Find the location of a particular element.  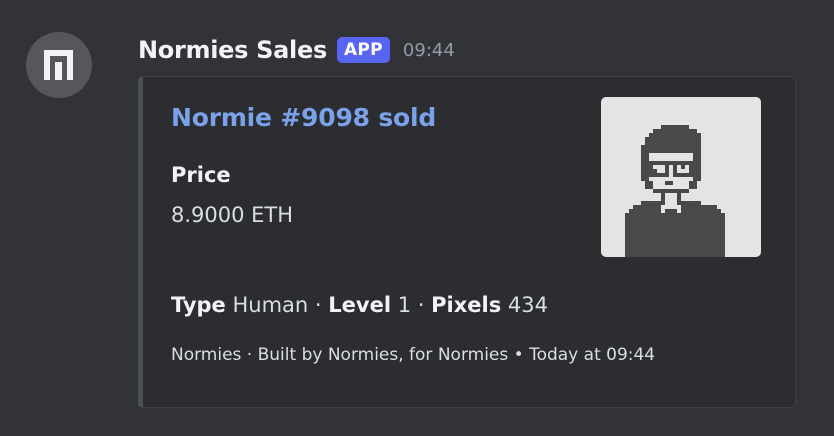

normies-logo-icon is located at coordinates (58, 65).